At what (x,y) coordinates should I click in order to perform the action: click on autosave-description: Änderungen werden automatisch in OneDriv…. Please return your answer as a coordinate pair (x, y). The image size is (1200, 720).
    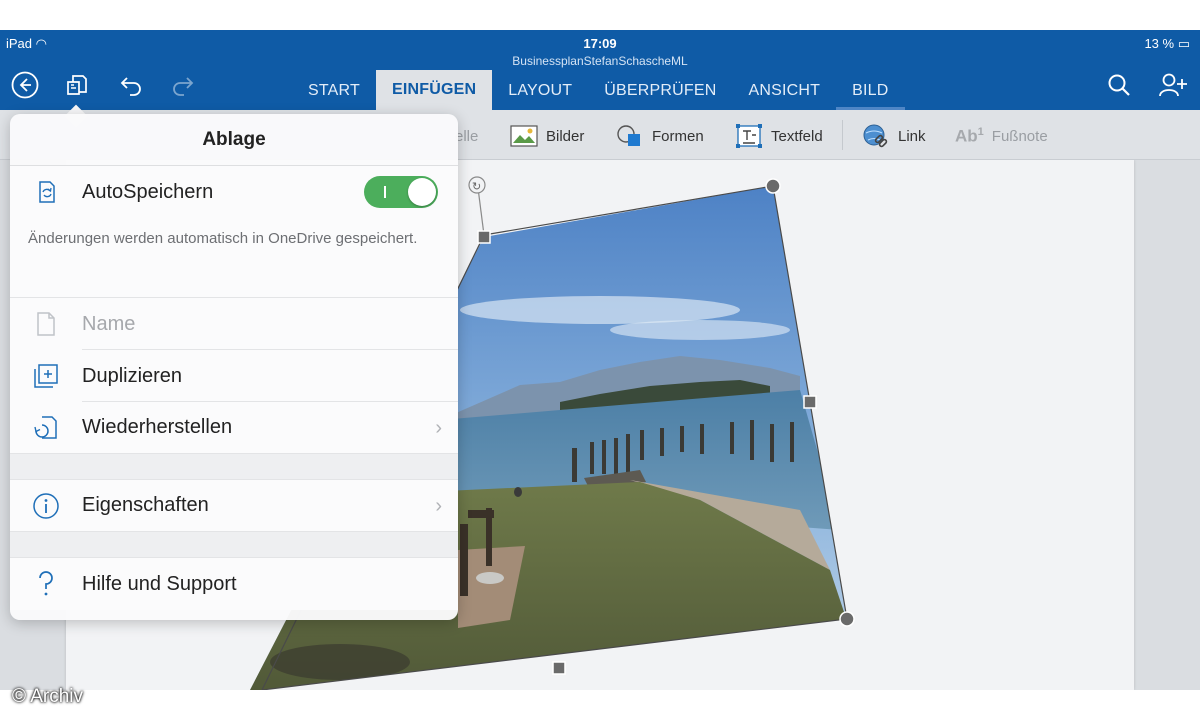
    Looking at the image, I should click on (234, 258).